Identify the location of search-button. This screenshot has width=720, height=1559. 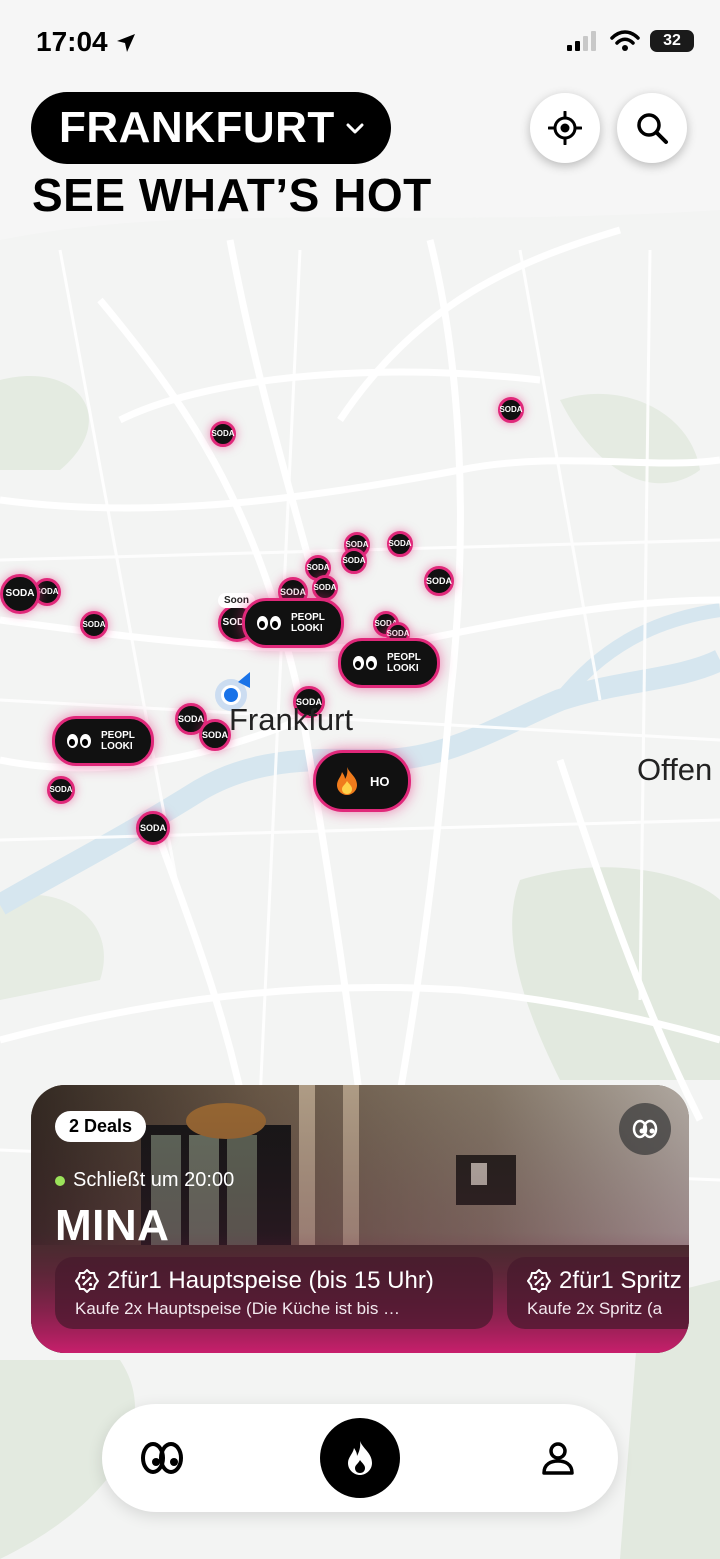
(652, 128).